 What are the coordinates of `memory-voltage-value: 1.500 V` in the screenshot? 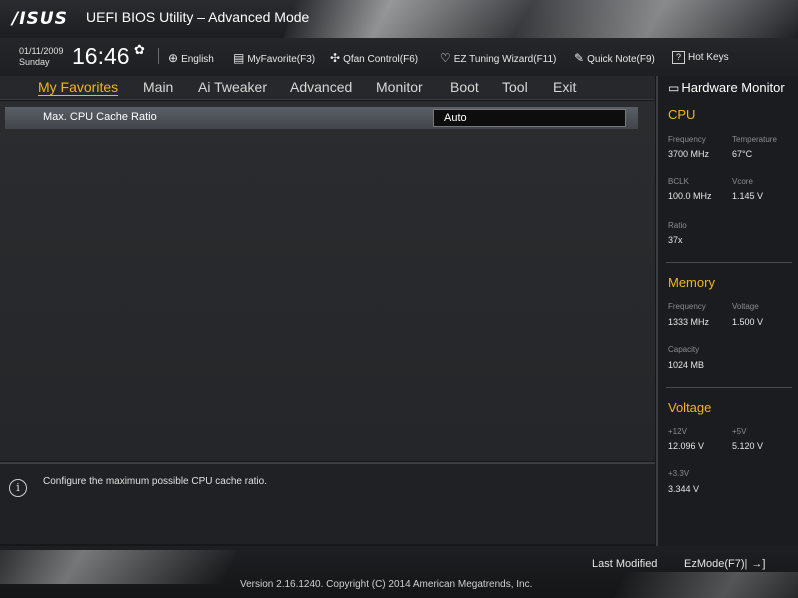 It's located at (748, 322).